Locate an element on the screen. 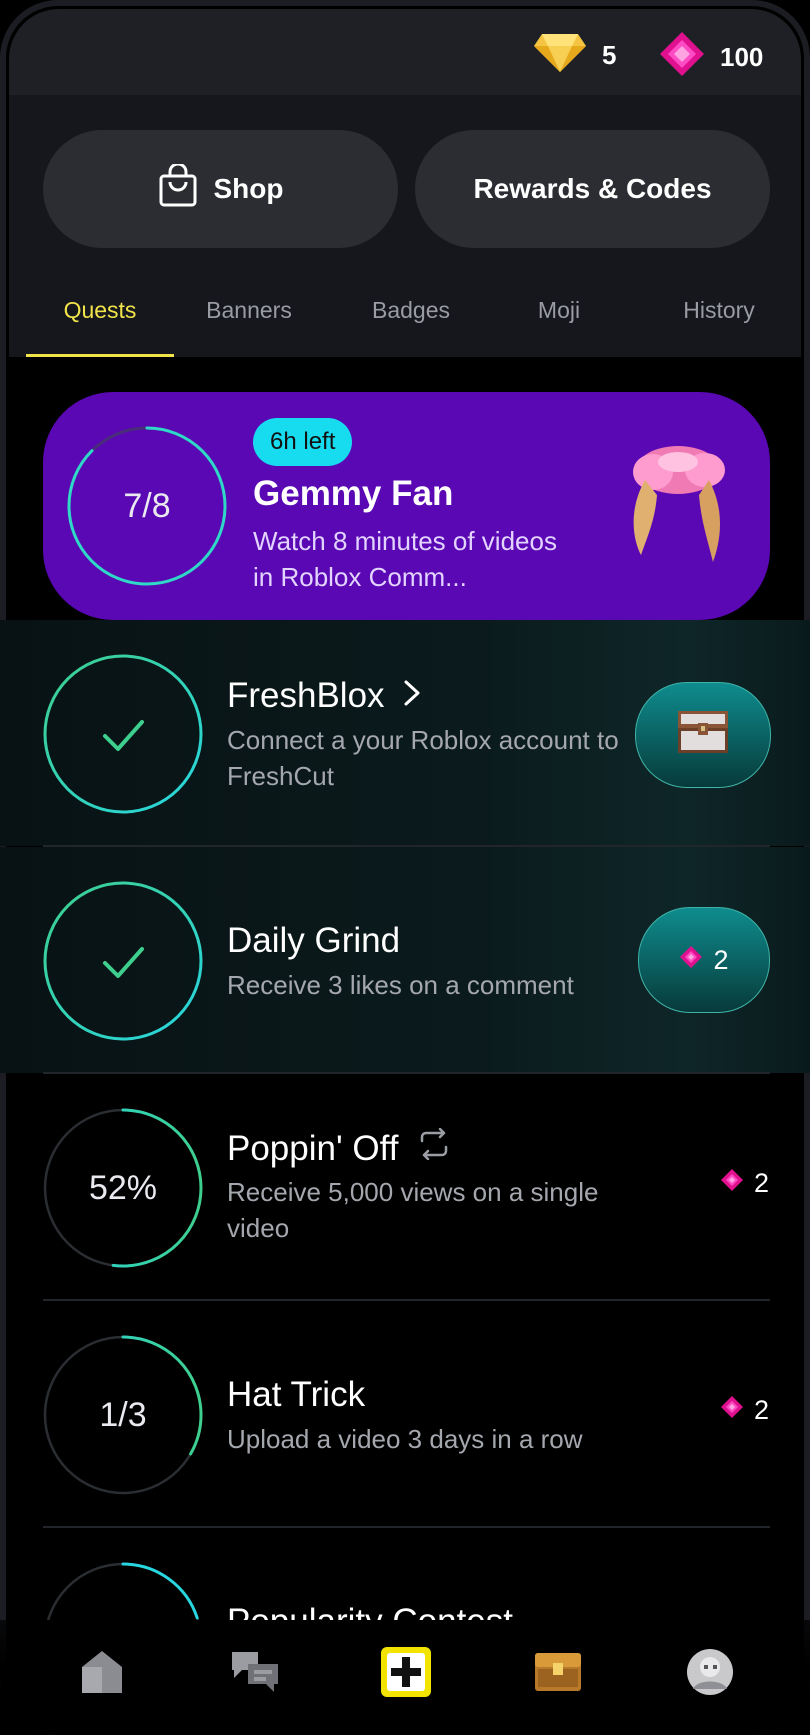 The width and height of the screenshot is (810, 1735). gold-balance: 5 is located at coordinates (574, 55).